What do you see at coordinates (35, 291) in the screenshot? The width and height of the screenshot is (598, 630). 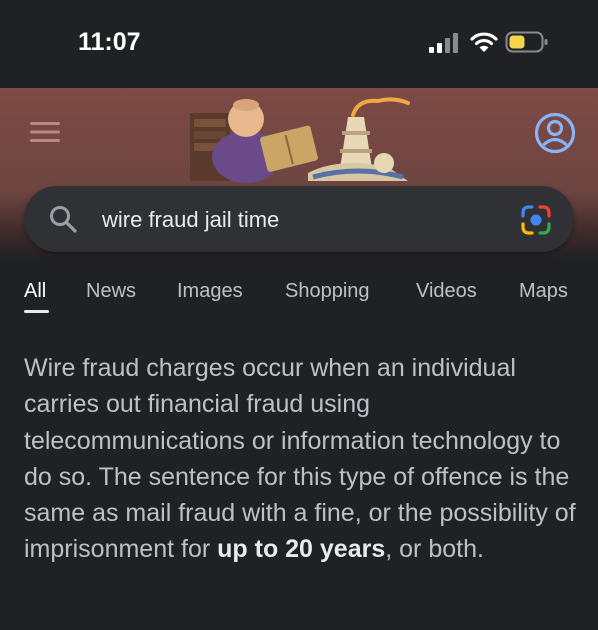 I see `tab-all: All` at bounding box center [35, 291].